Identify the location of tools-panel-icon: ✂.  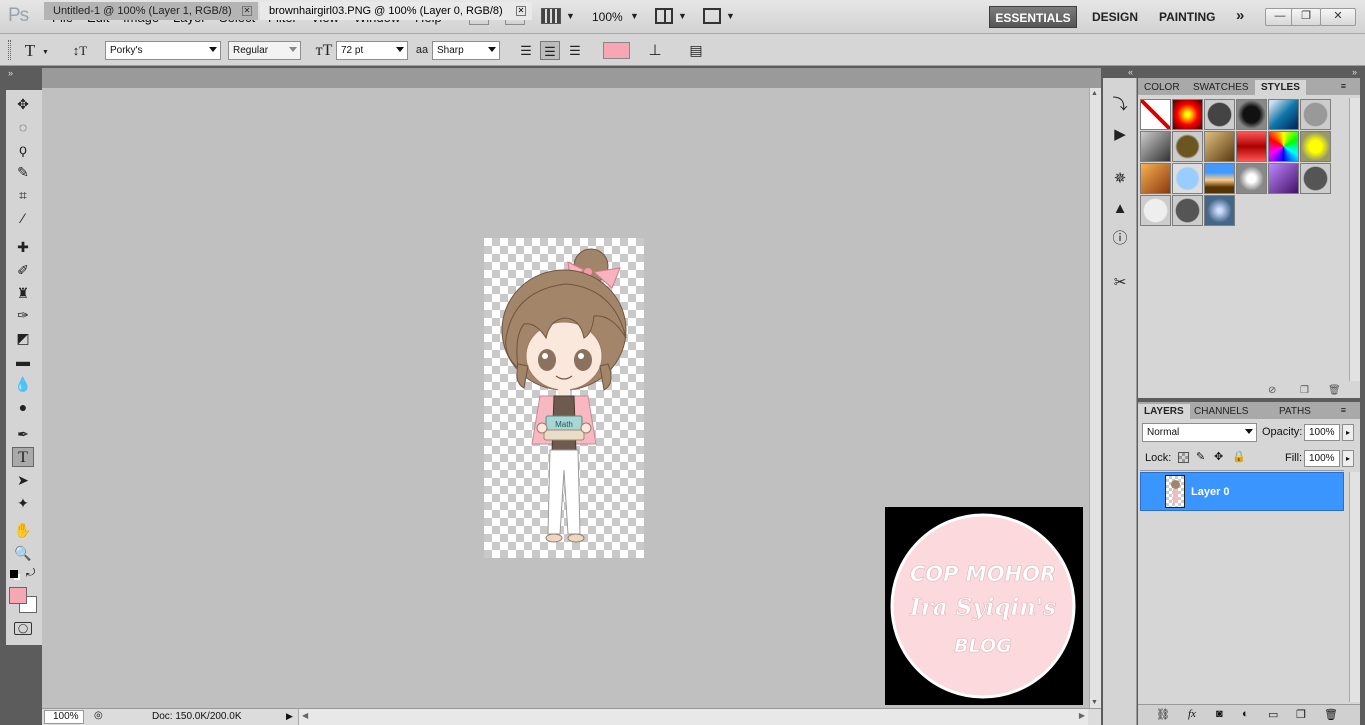
(1120, 283).